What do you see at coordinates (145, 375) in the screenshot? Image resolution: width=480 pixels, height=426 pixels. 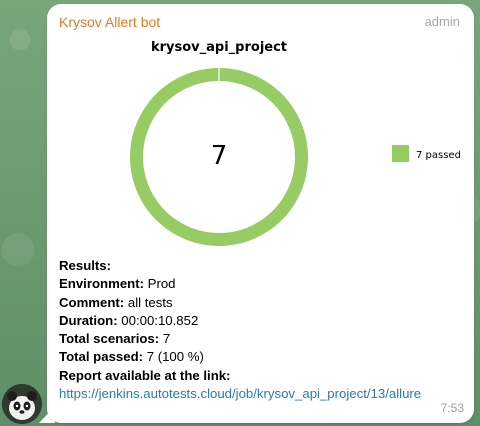 I see `report-label-line: Report available at the link:` at bounding box center [145, 375].